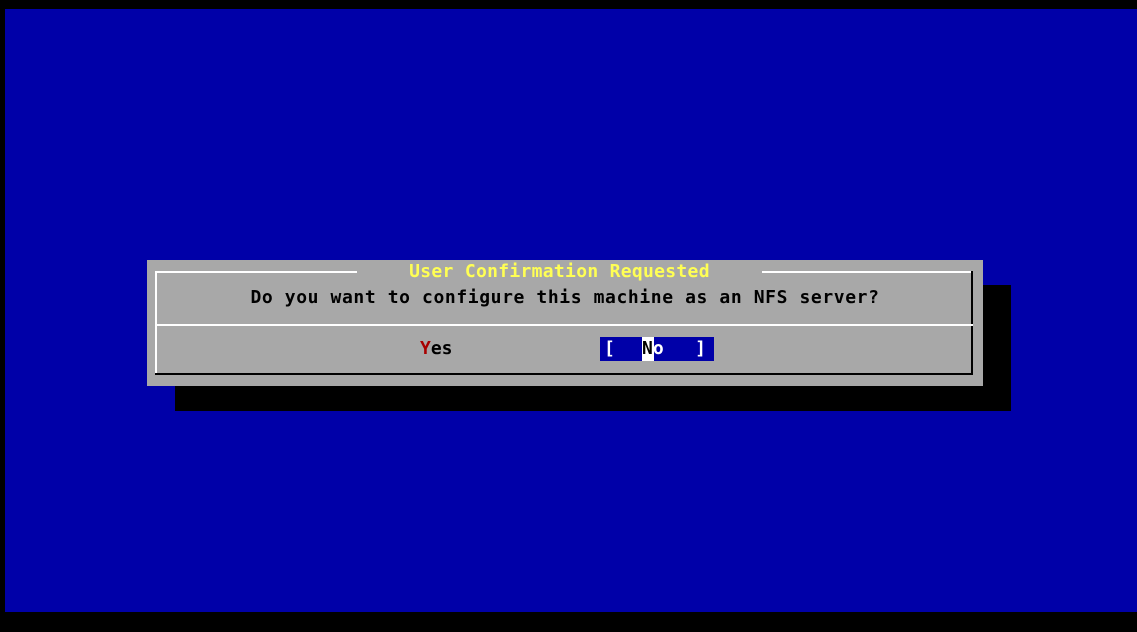 This screenshot has height=632, width=1137. I want to click on dialog-divider, so click(564, 325).